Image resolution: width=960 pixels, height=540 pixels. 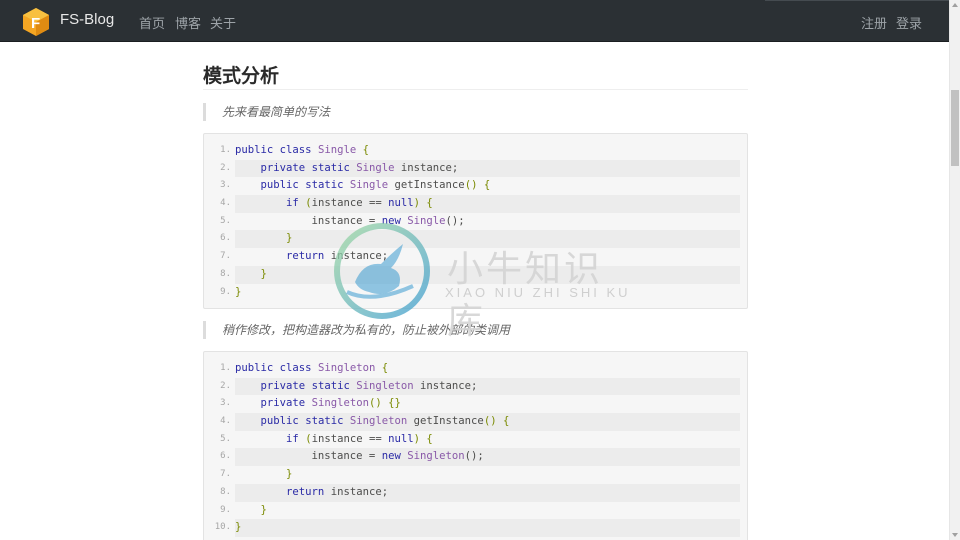 I want to click on brand-name: FS-Blog, so click(x=87, y=19).